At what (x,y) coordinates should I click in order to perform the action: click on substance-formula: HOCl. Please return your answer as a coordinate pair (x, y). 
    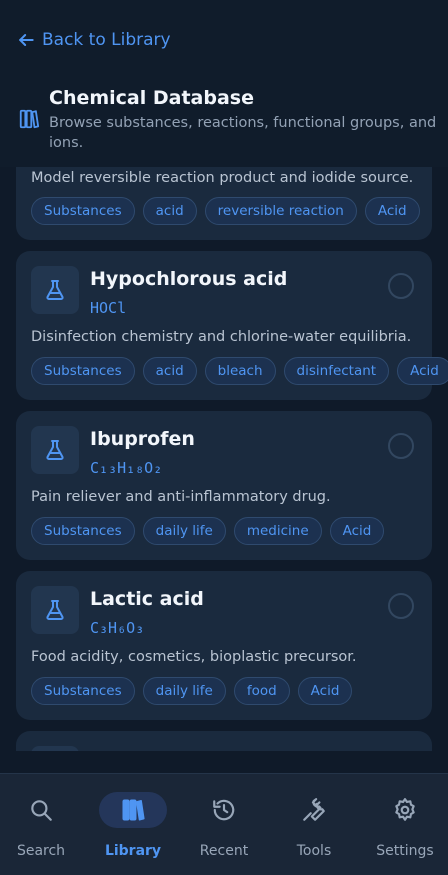
    Looking at the image, I should click on (108, 308).